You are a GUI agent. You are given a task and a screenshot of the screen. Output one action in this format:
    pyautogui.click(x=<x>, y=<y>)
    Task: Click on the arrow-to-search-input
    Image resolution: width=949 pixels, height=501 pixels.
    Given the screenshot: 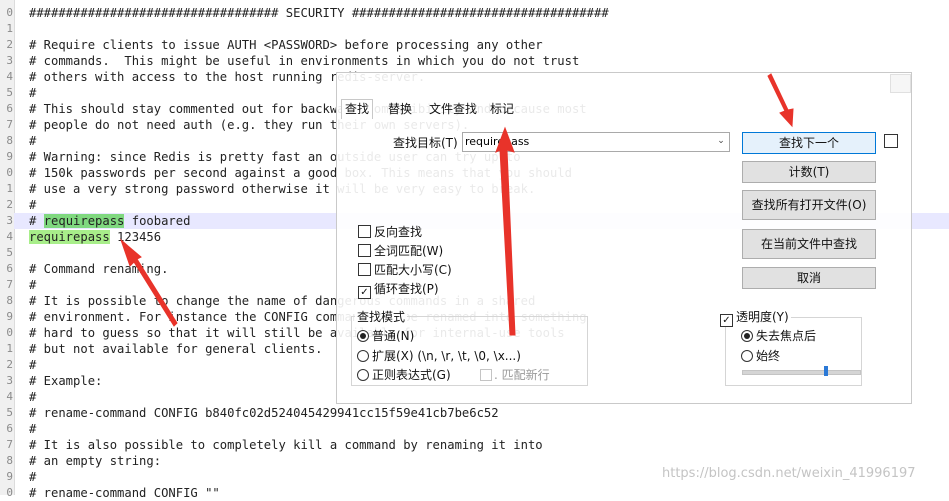 What is the action you would take?
    pyautogui.click(x=505, y=231)
    